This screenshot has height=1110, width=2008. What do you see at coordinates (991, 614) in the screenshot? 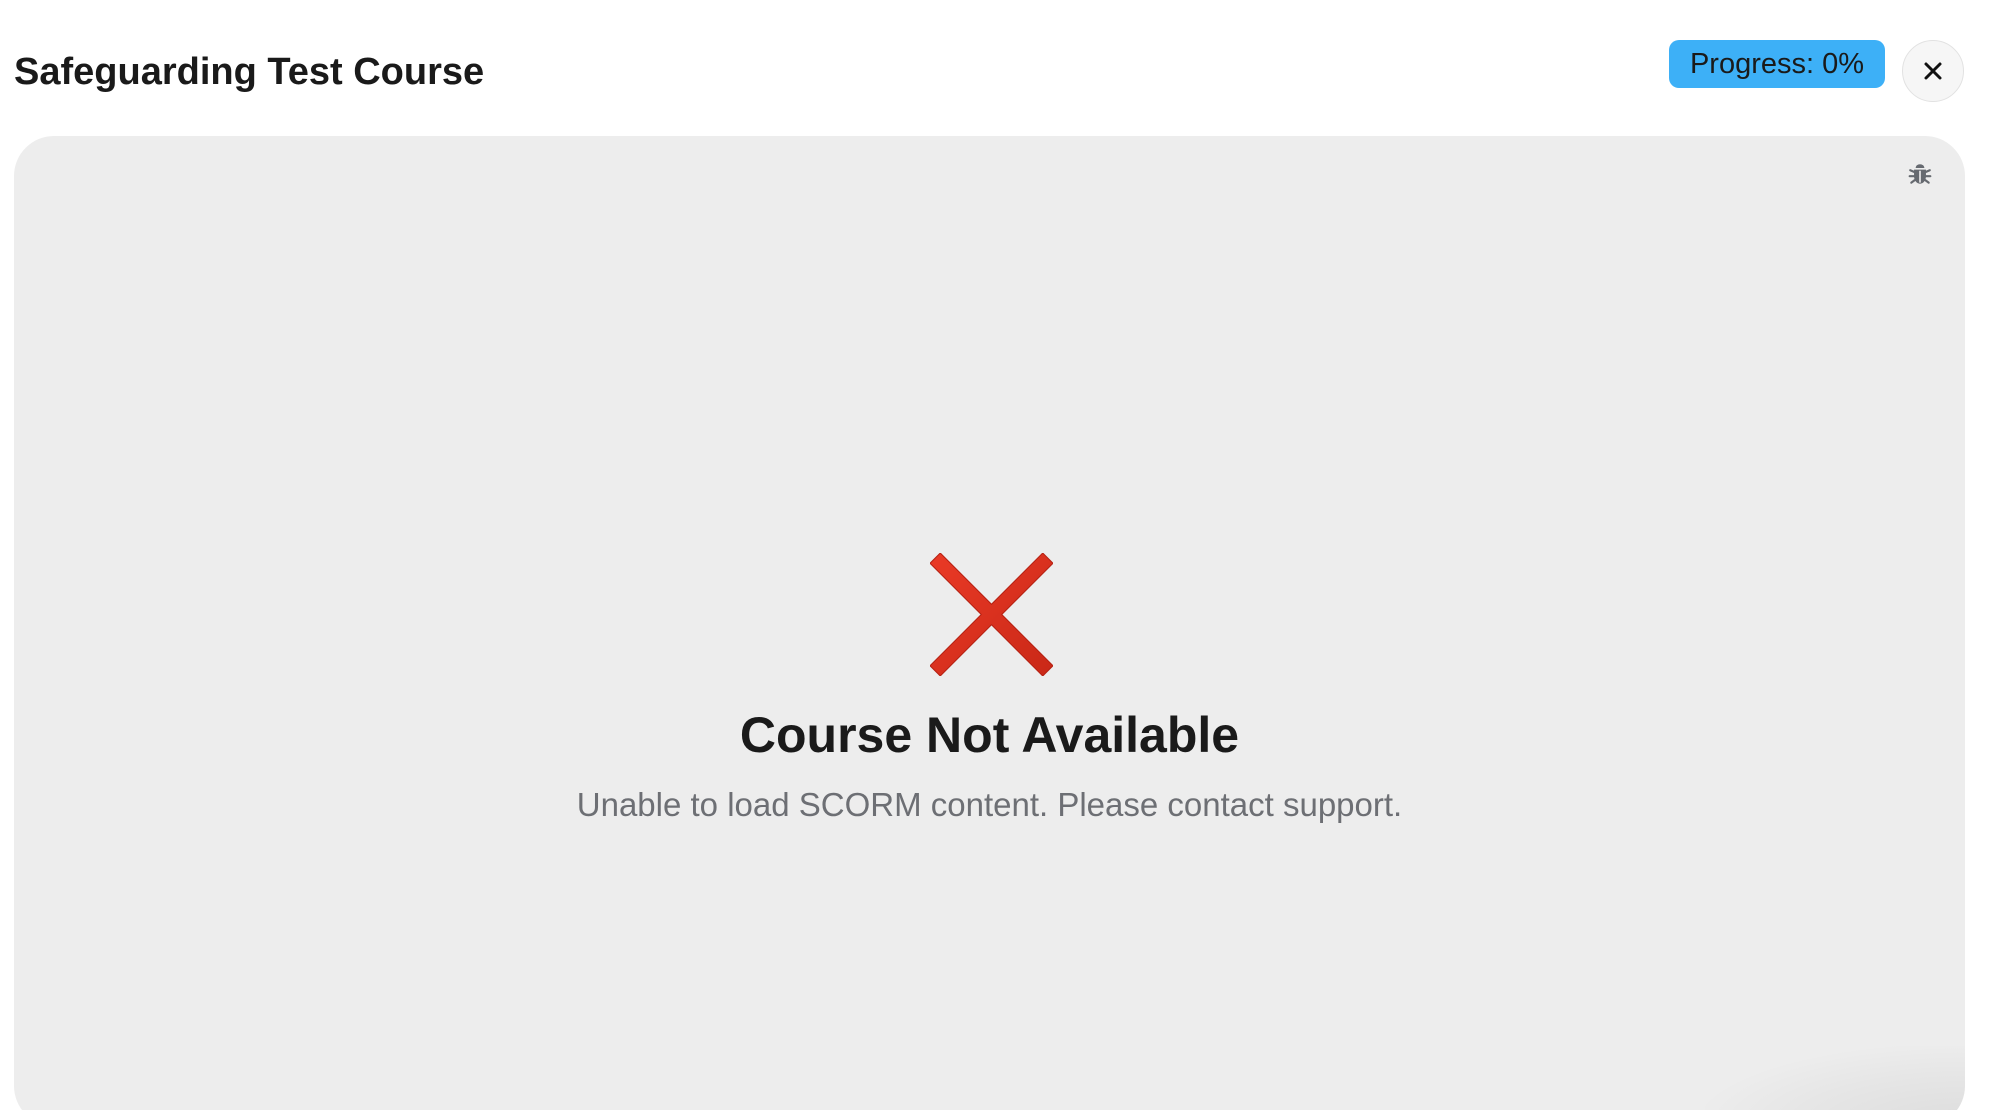
I see `cross-mark-icon` at bounding box center [991, 614].